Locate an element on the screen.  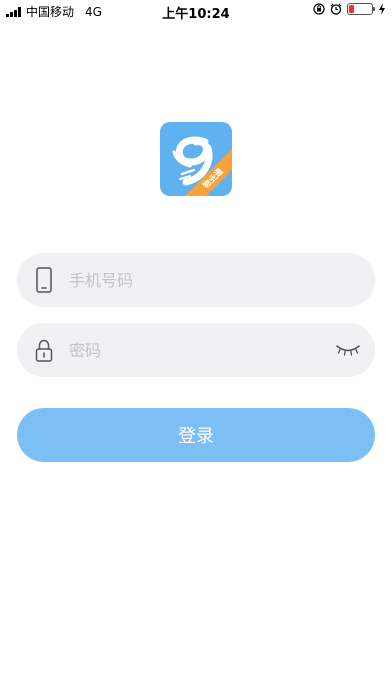
phone-input is located at coordinates (199, 280).